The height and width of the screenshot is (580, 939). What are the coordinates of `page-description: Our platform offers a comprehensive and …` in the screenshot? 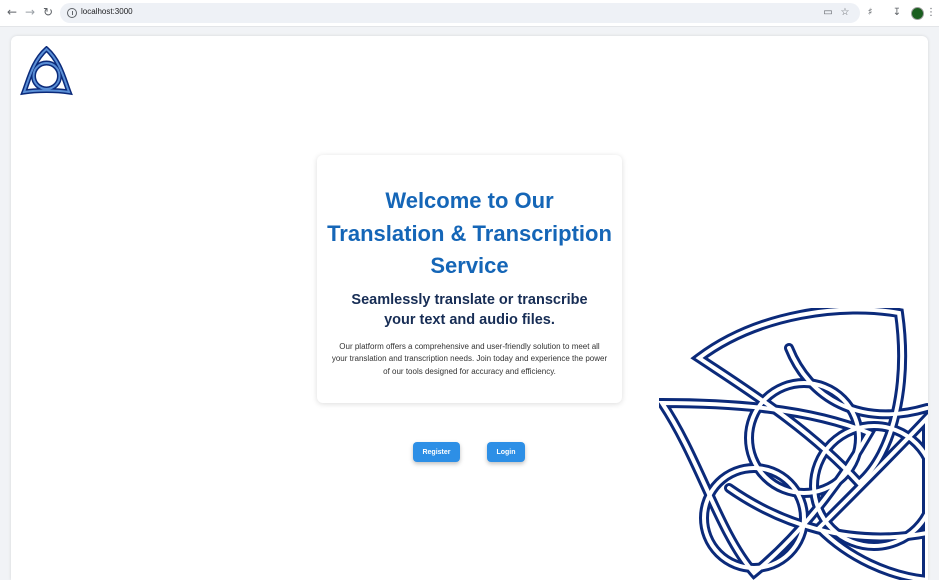 It's located at (469, 359).